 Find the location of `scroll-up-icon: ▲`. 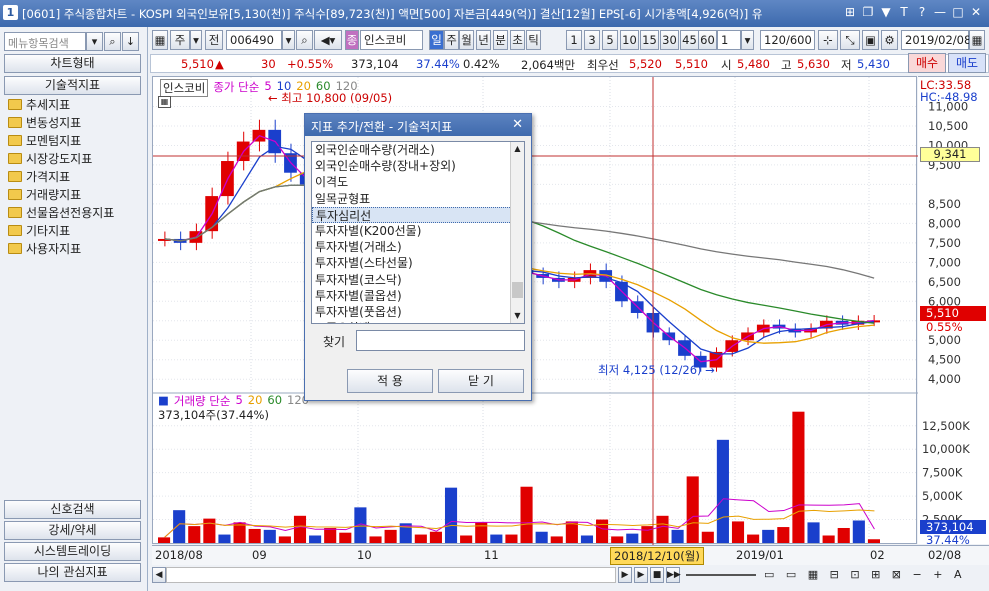

scroll-up-icon: ▲ is located at coordinates (517, 149).